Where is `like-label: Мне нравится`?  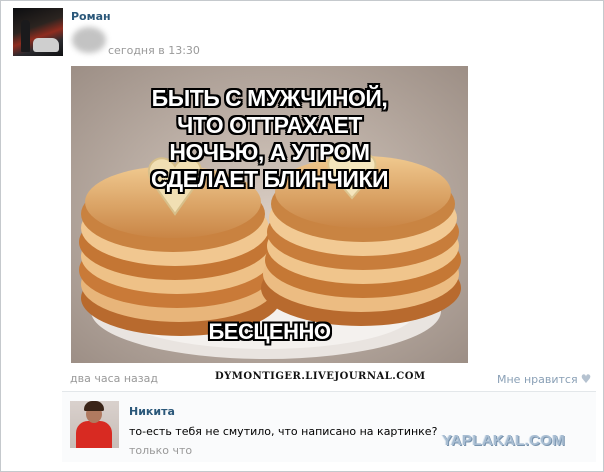
like-label: Мне нравится is located at coordinates (537, 379).